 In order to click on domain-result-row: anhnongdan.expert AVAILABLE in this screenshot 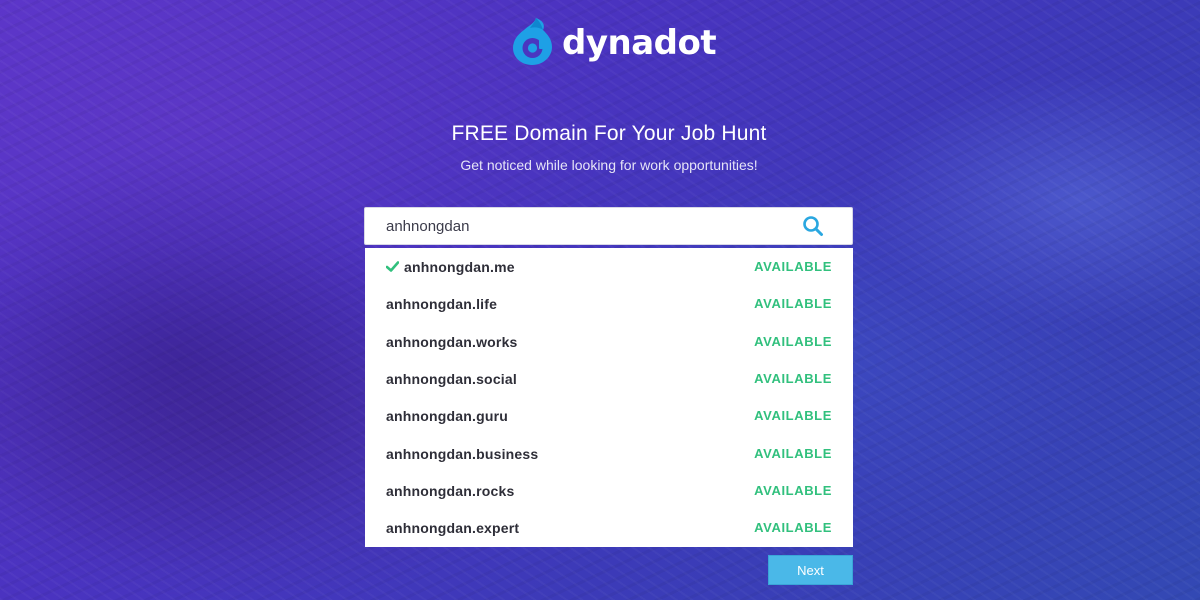, I will do `click(609, 527)`.